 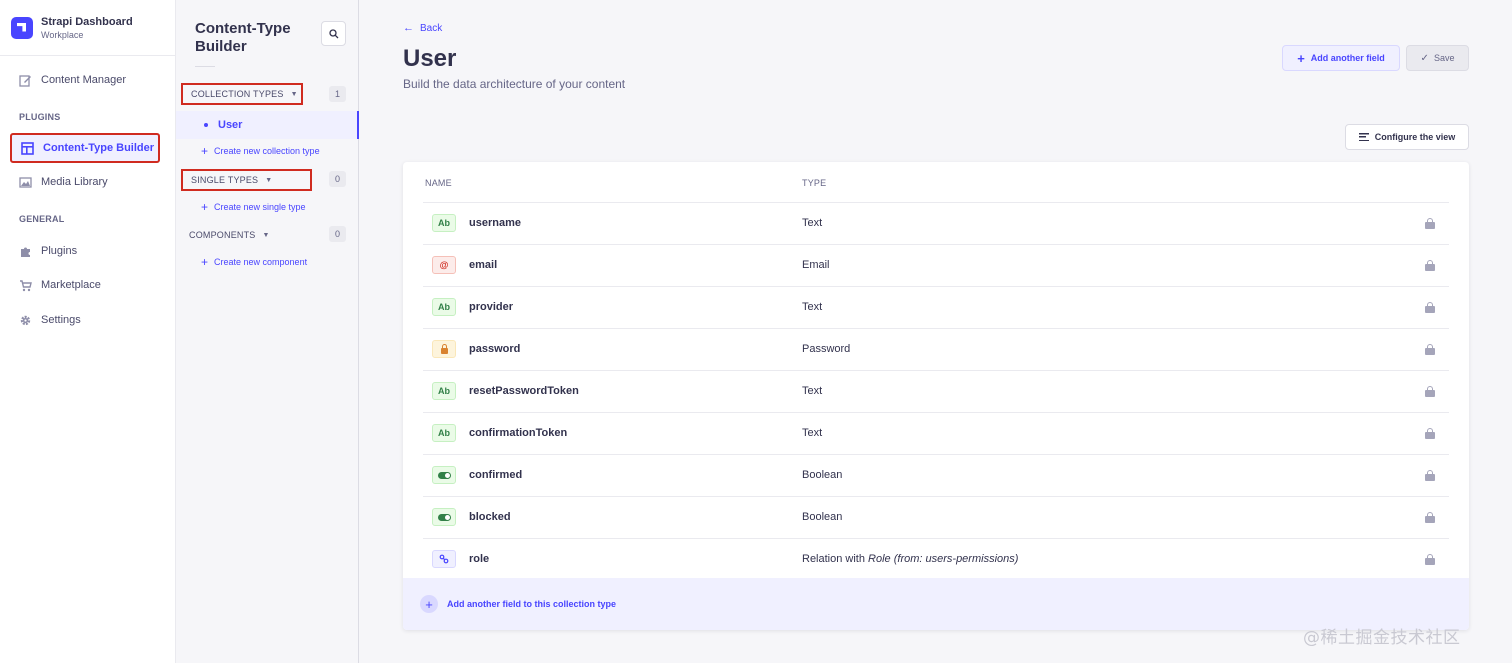 I want to click on save-label: Save, so click(x=1444, y=58).